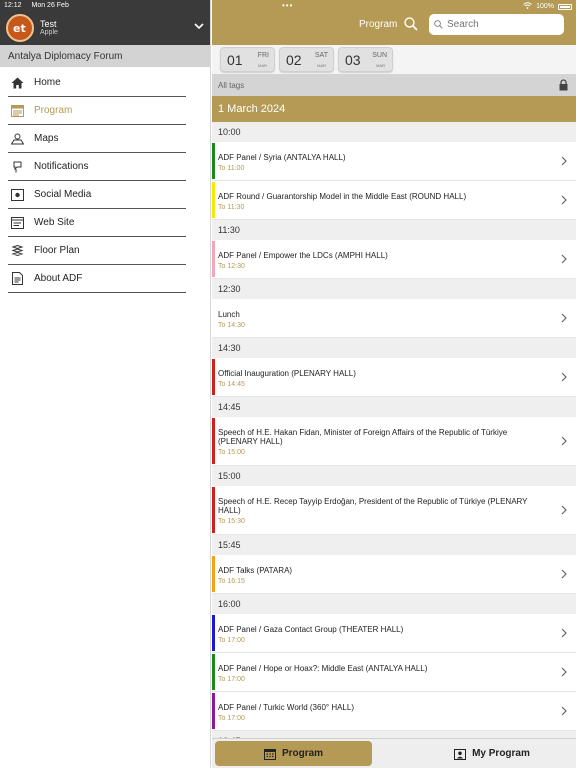  Describe the element at coordinates (231, 85) in the screenshot. I see `tags-label: All tags` at that location.